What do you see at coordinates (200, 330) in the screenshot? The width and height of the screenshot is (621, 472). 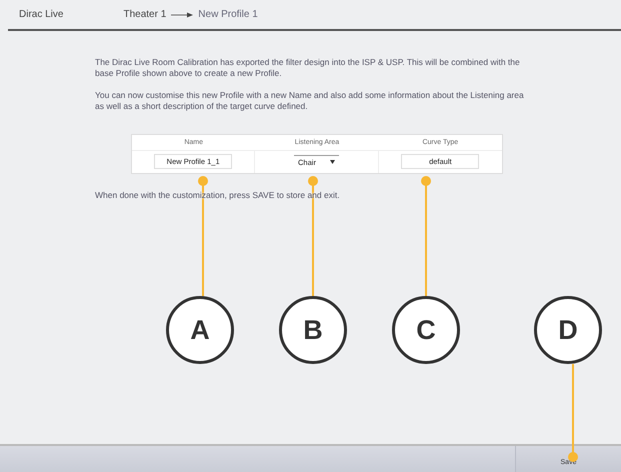 I see `callout-label: A` at bounding box center [200, 330].